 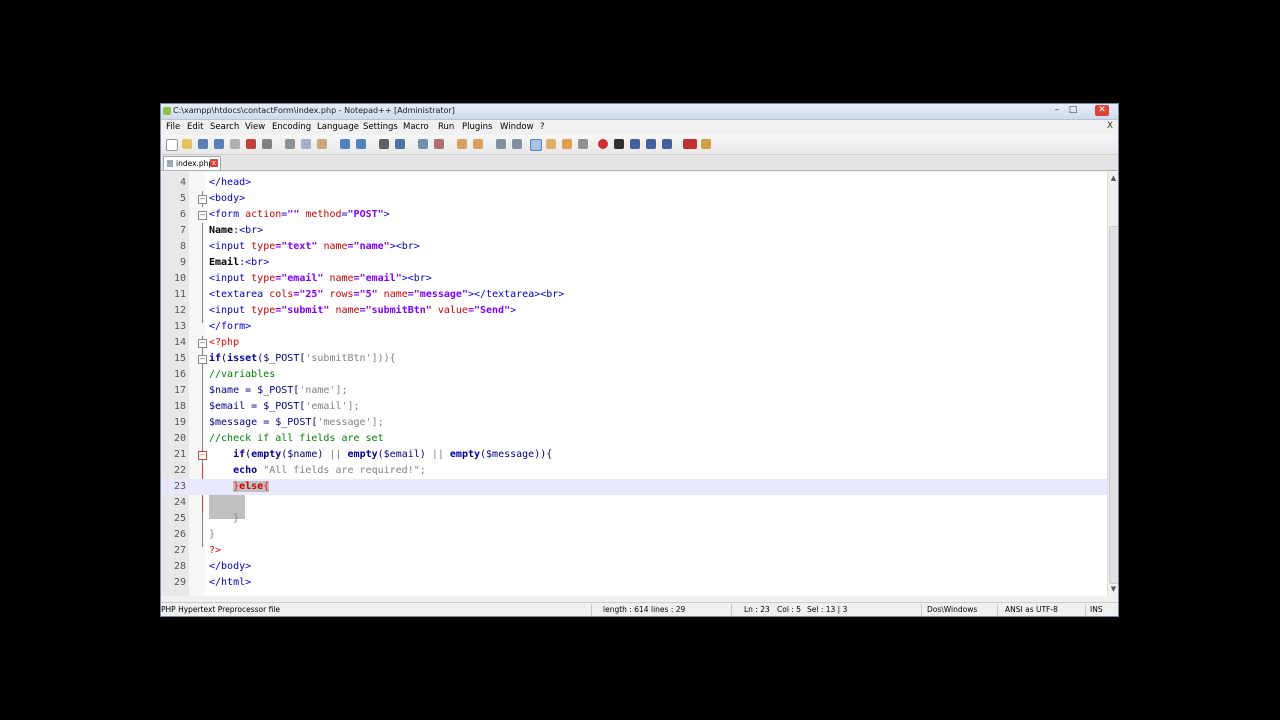 I want to click on menu-encoding: Encoding, so click(x=291, y=127).